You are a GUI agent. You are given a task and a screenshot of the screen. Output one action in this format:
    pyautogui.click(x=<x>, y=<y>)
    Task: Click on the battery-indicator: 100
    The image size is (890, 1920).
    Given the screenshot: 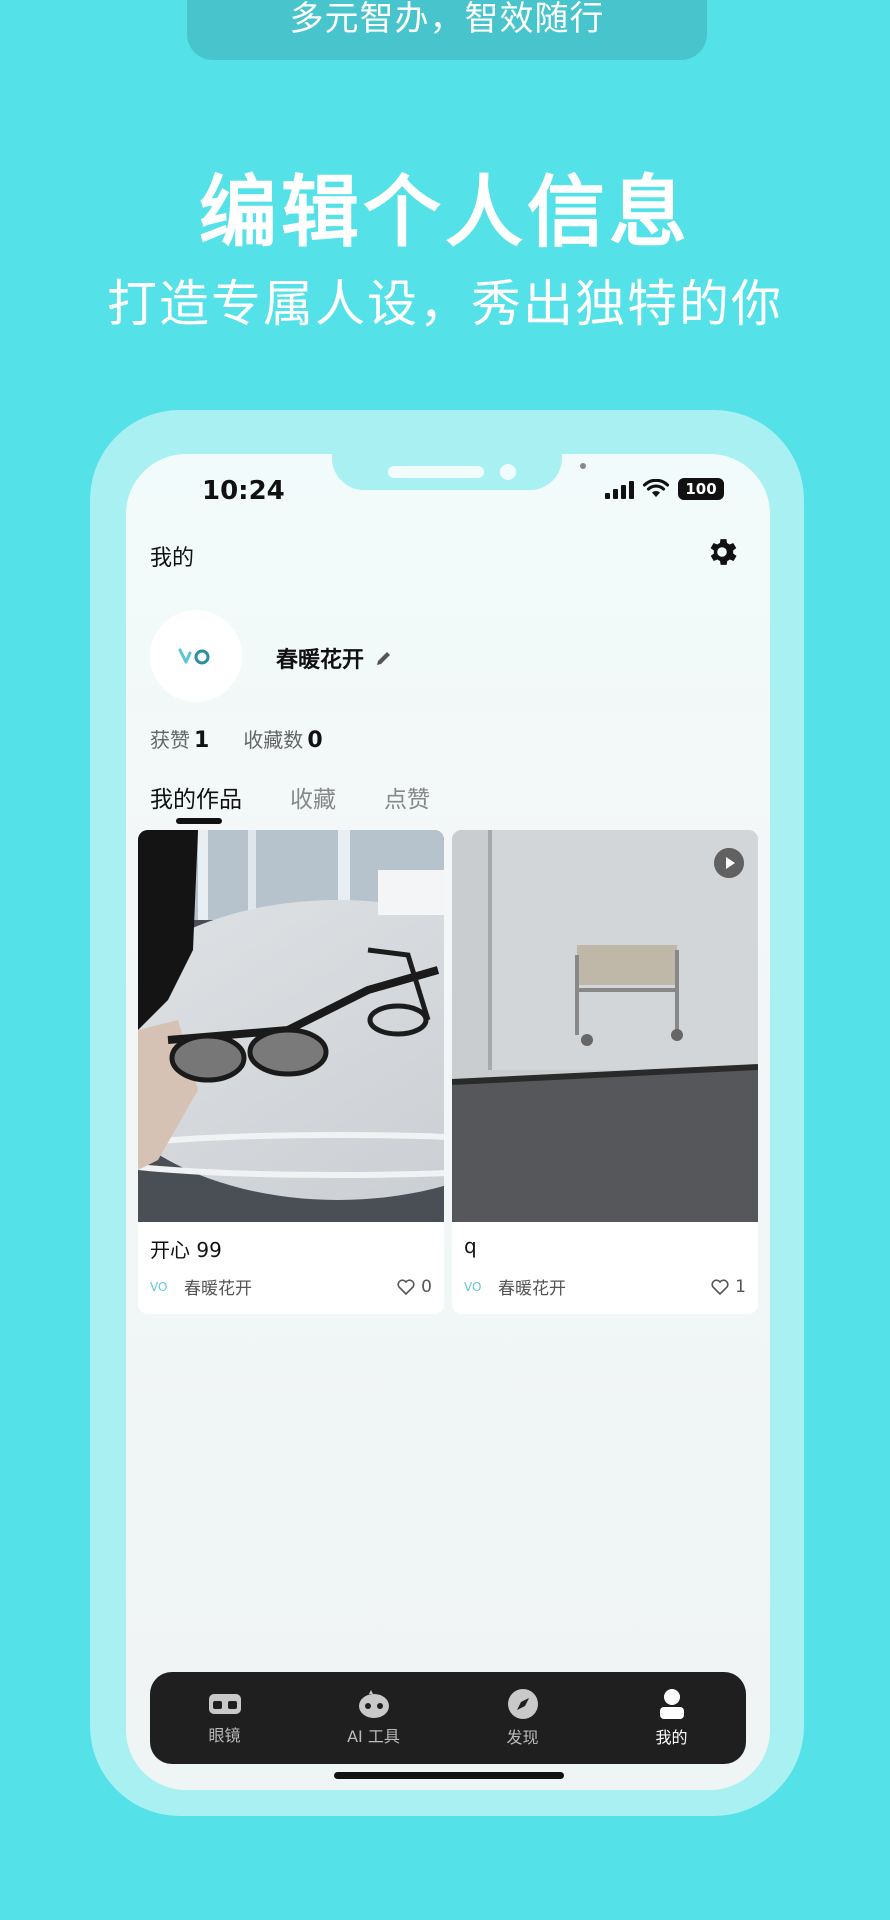 What is the action you would take?
    pyautogui.click(x=701, y=489)
    